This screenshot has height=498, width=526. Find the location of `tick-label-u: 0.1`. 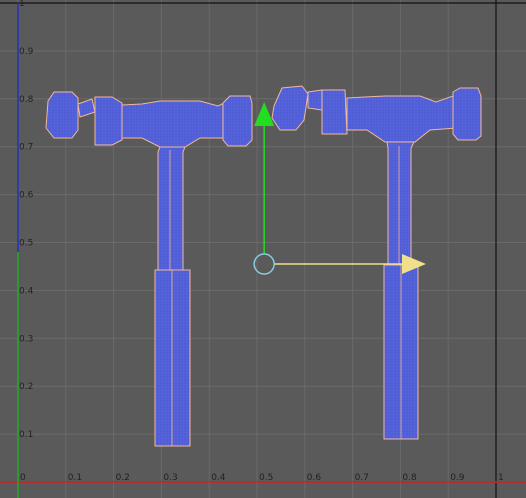

tick-label-u: 0.1 is located at coordinates (75, 478).